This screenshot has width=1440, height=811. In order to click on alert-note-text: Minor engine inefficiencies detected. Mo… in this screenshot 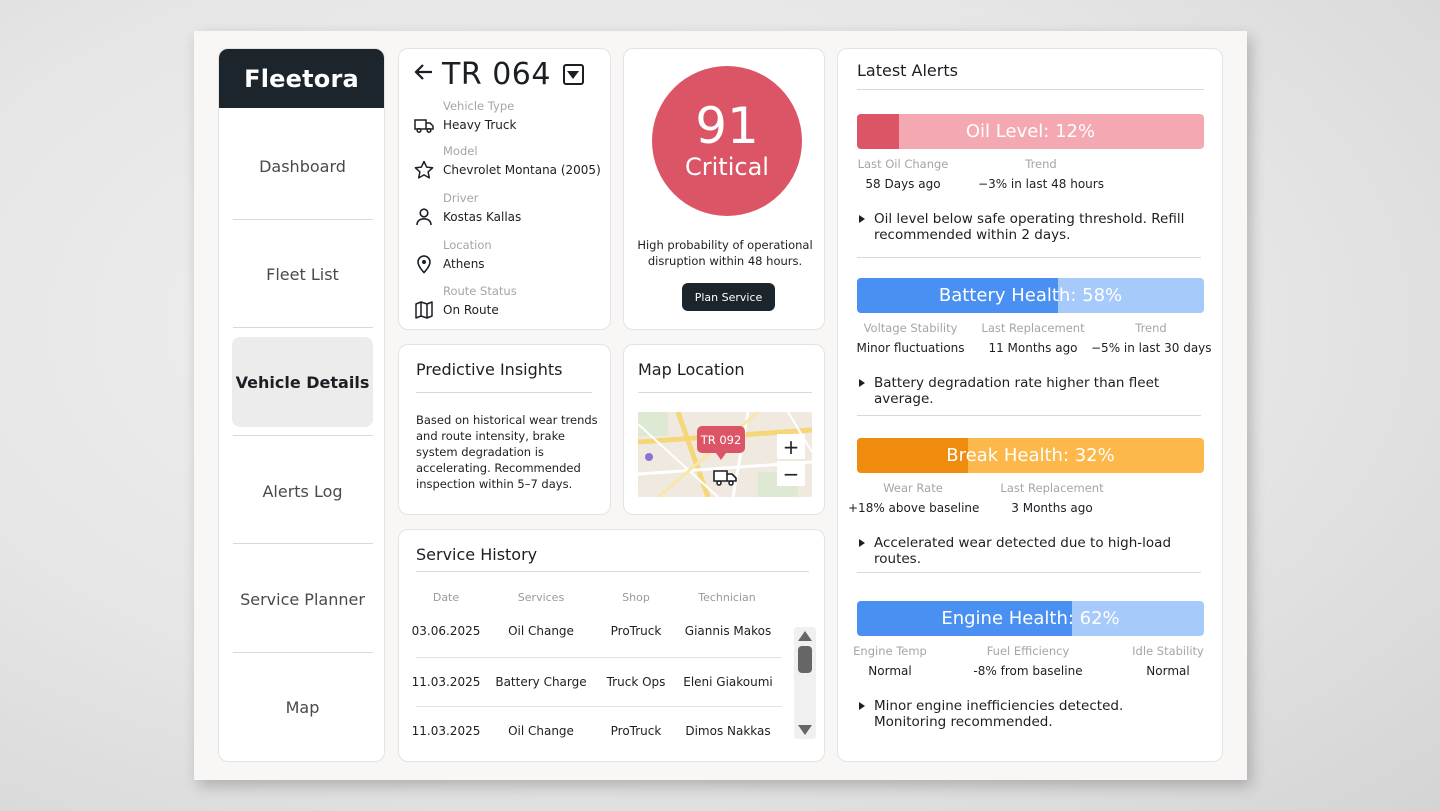, I will do `click(999, 714)`.